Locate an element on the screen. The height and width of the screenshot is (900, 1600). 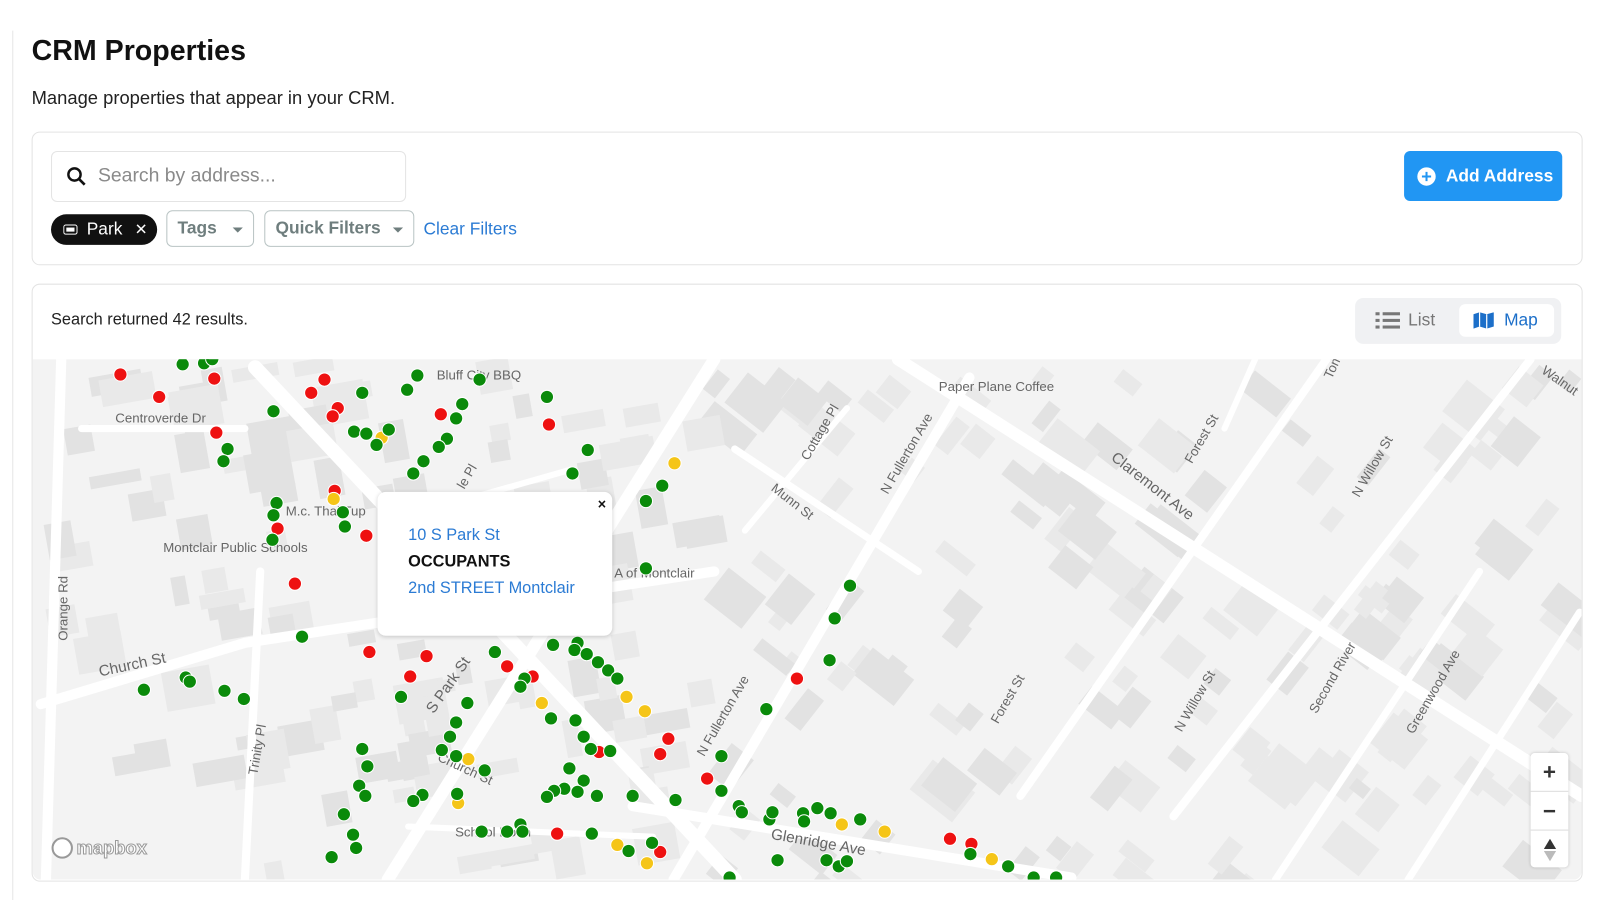
search-box is located at coordinates (229, 177).